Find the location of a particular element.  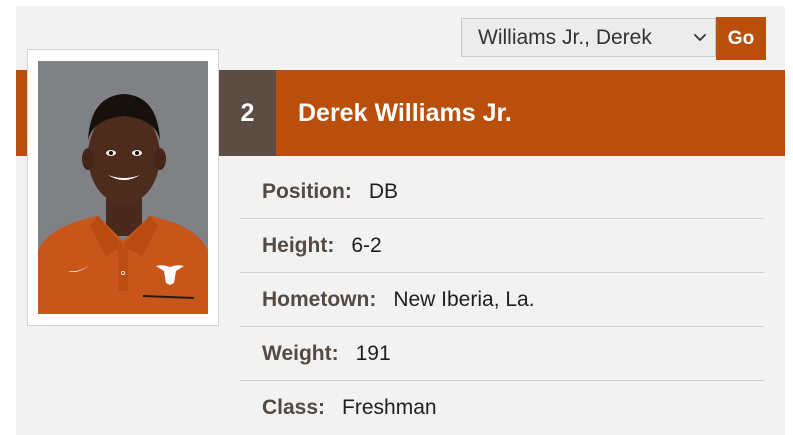

player-name: Derek Williams Jr. is located at coordinates (405, 113).